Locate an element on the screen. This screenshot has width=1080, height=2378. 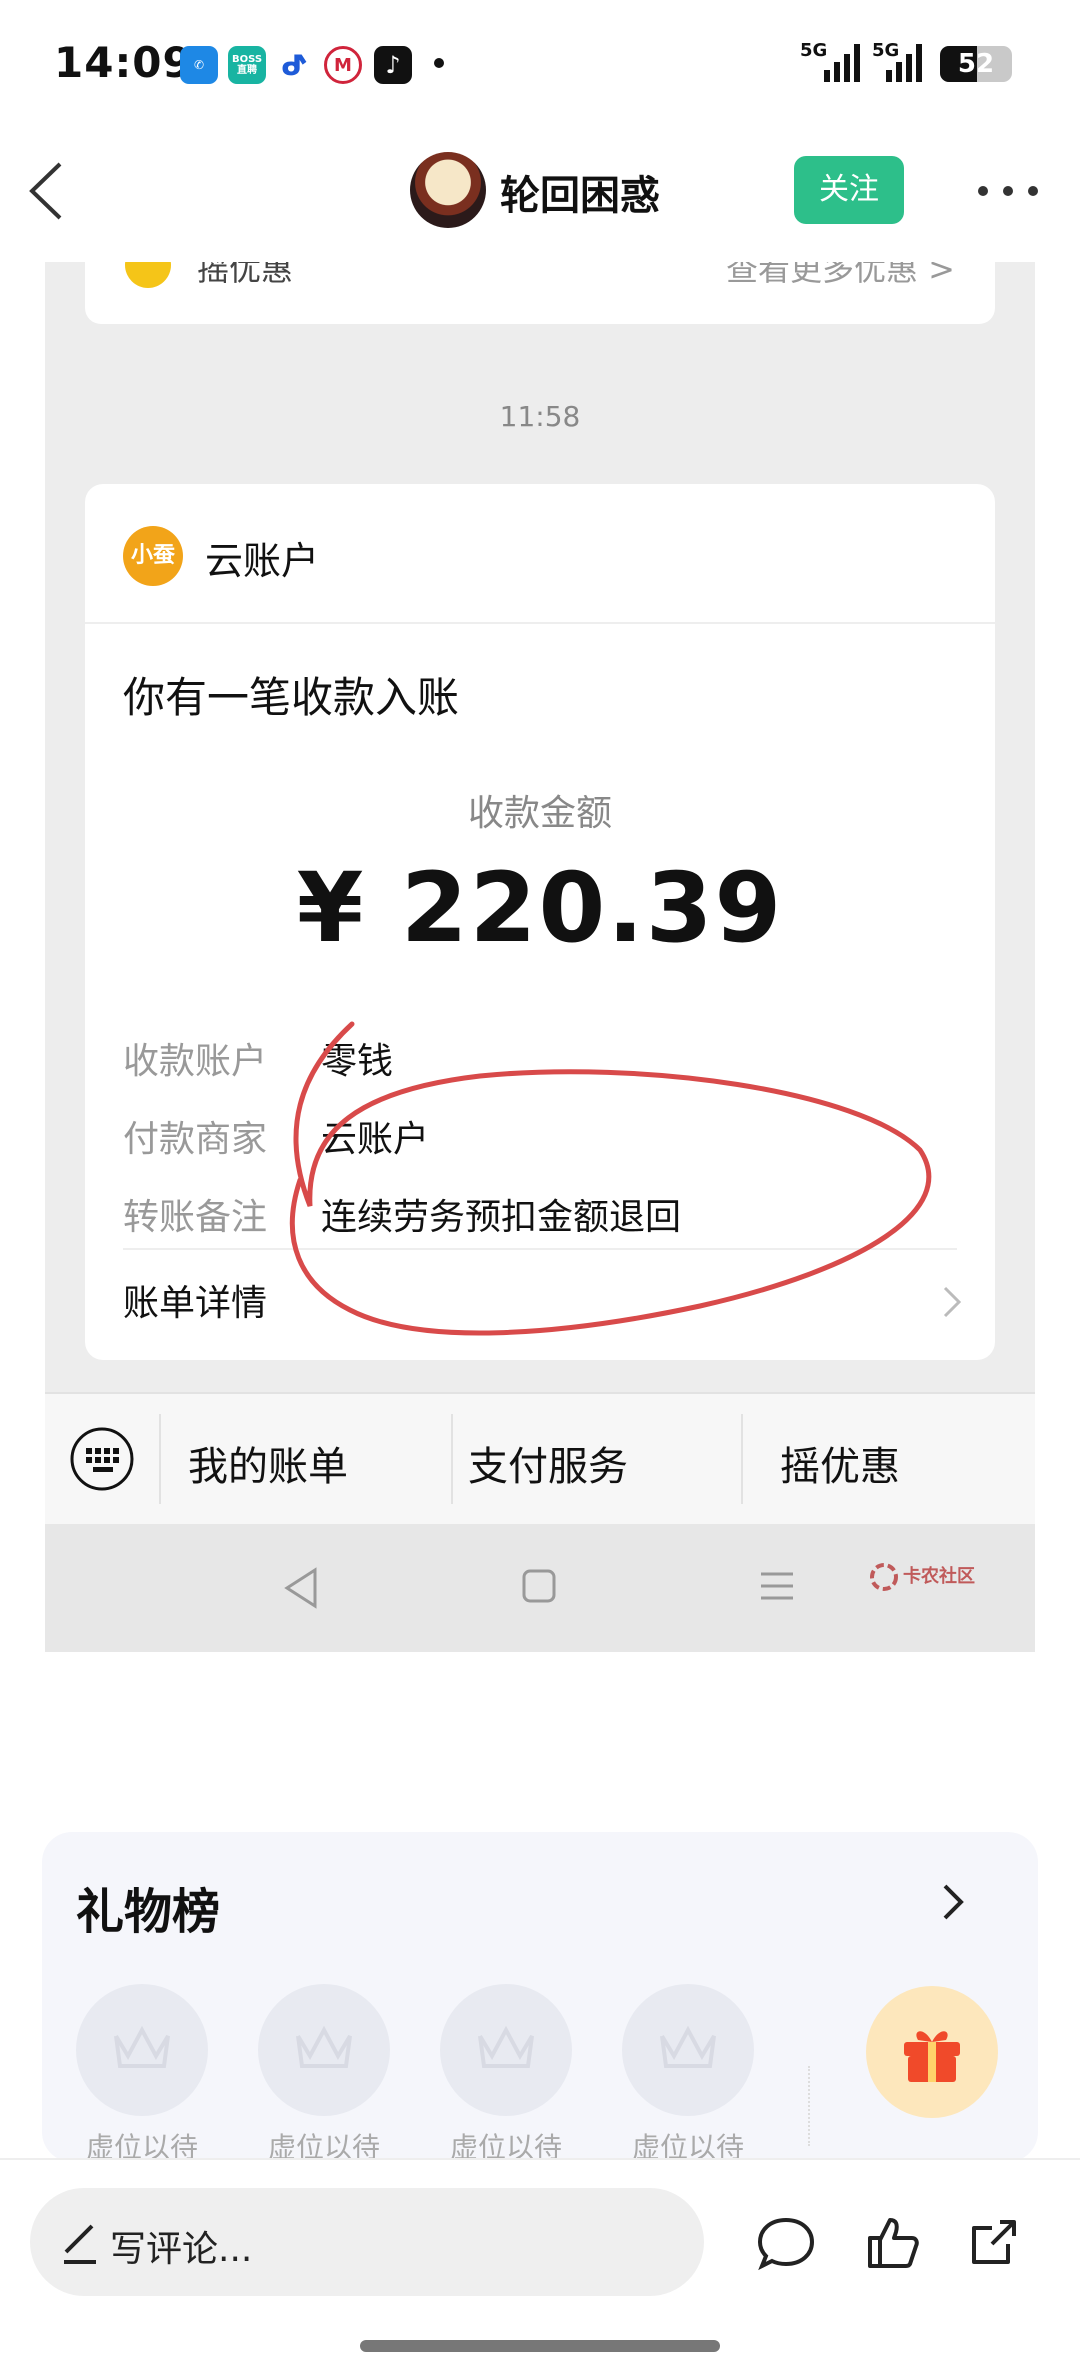
notification-dot-icon is located at coordinates (439, 63).